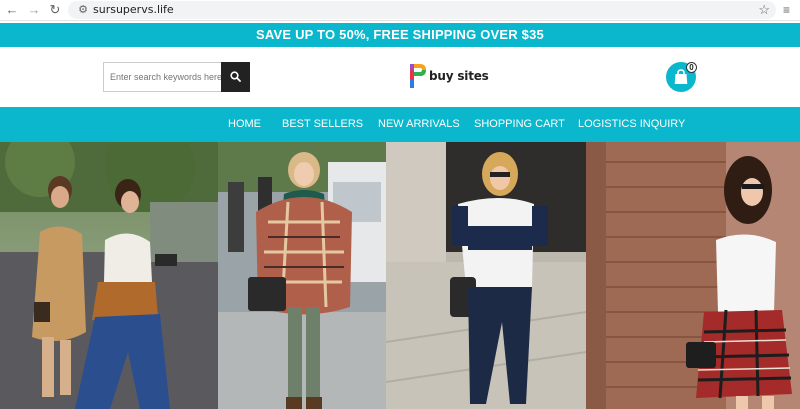 The width and height of the screenshot is (800, 409). What do you see at coordinates (34, 10) in the screenshot?
I see `arrow-right-icon: →` at bounding box center [34, 10].